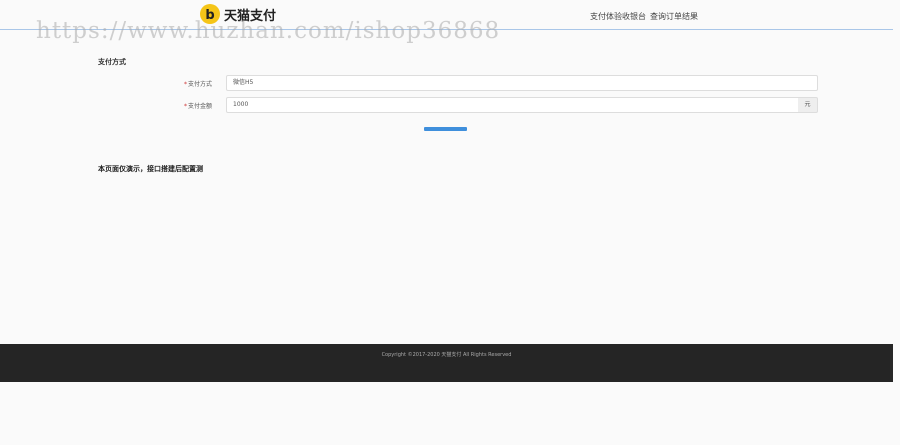  What do you see at coordinates (445, 129) in the screenshot?
I see `submit-button` at bounding box center [445, 129].